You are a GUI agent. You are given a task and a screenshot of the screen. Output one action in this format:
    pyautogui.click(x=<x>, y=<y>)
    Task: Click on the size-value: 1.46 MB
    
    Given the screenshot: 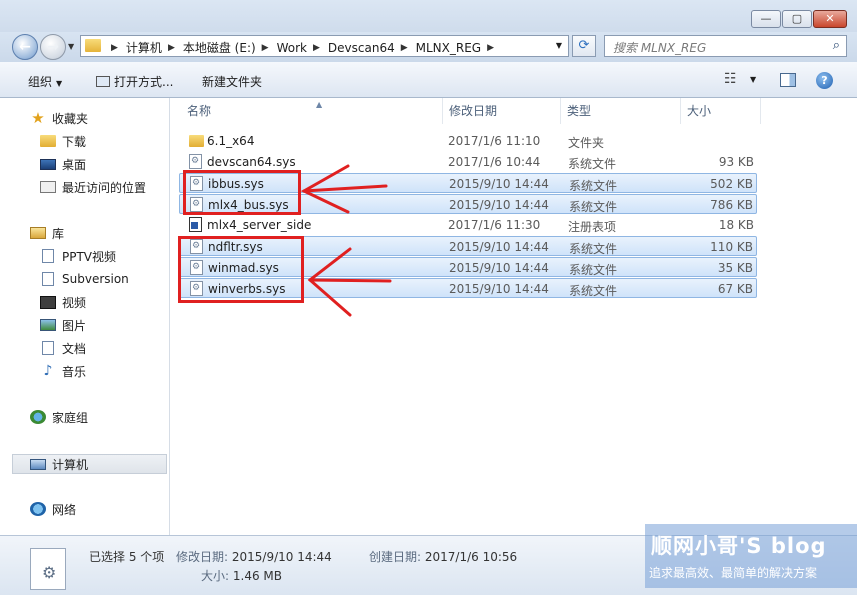 What is the action you would take?
    pyautogui.click(x=257, y=576)
    